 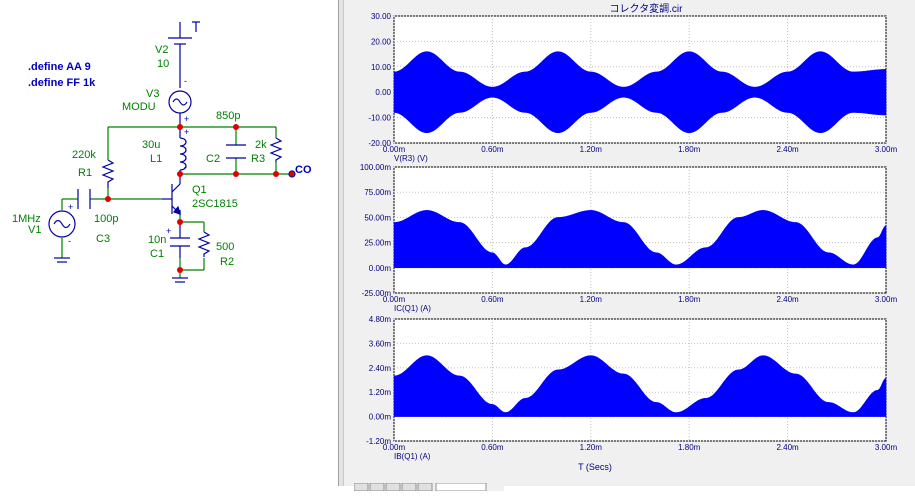 I want to click on c3-name: C3, so click(x=103, y=239).